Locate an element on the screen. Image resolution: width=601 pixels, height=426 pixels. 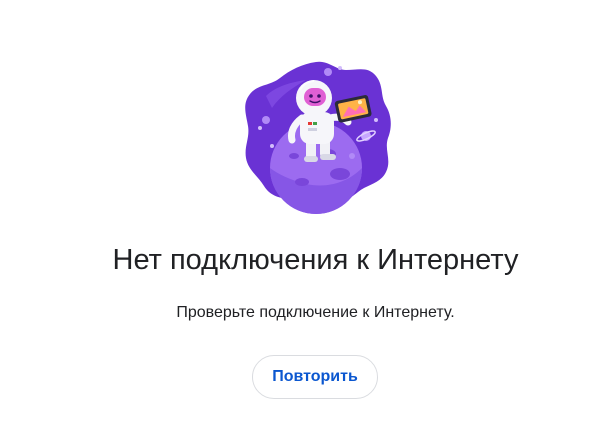
astronaut-on-planet-icon is located at coordinates (318, 137).